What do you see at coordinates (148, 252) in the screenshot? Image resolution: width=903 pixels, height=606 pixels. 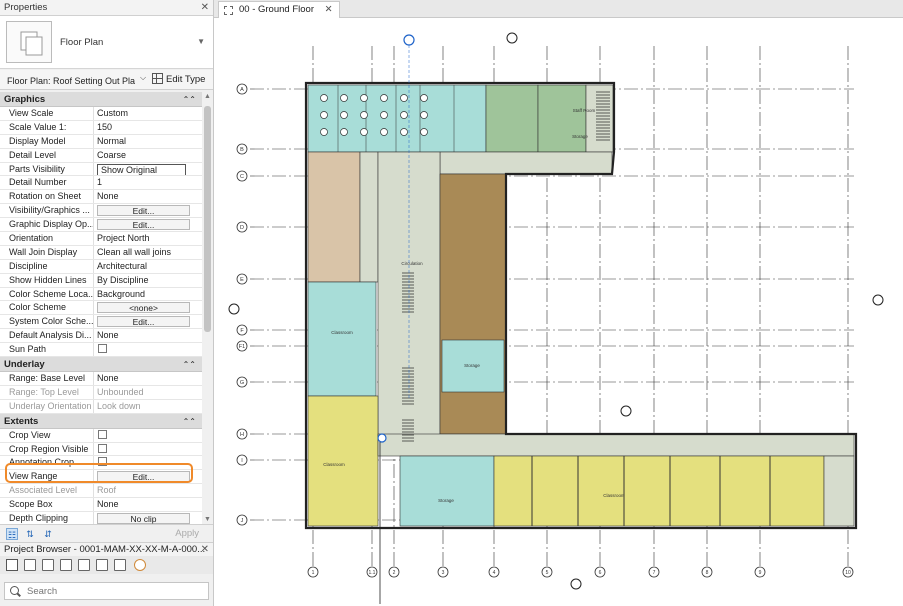 I see `property-value: Clean all wall joins` at bounding box center [148, 252].